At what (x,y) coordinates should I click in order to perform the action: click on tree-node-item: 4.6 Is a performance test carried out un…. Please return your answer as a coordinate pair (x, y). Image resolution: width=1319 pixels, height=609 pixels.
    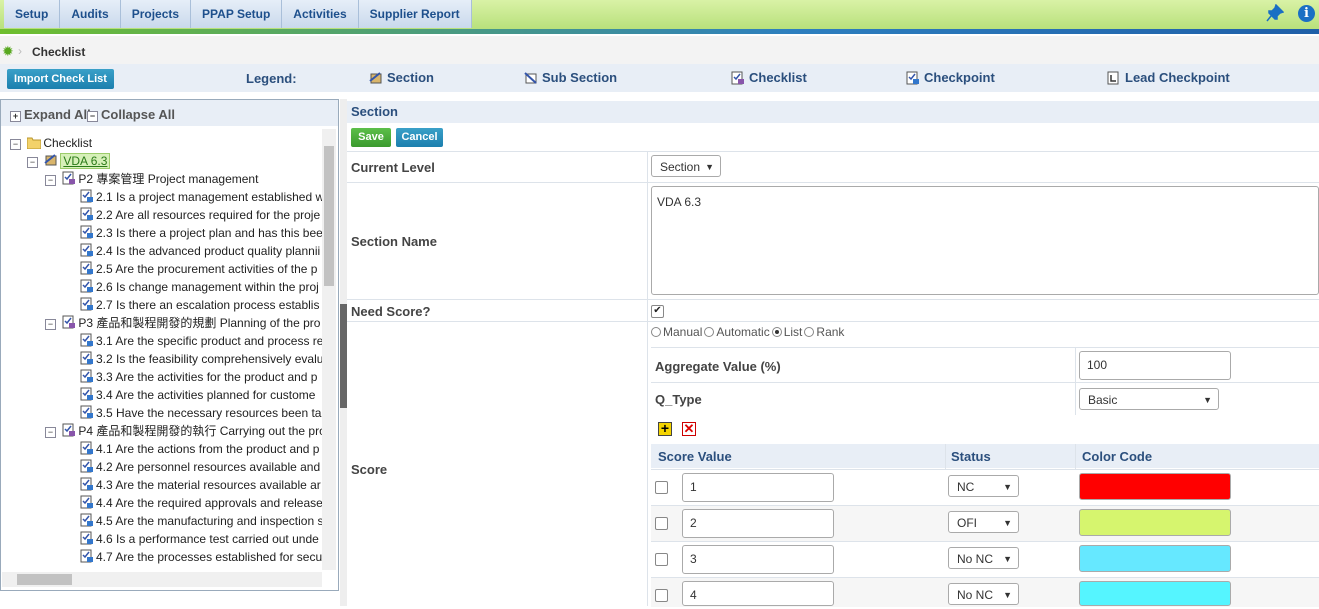
    Looking at the image, I should click on (199, 539).